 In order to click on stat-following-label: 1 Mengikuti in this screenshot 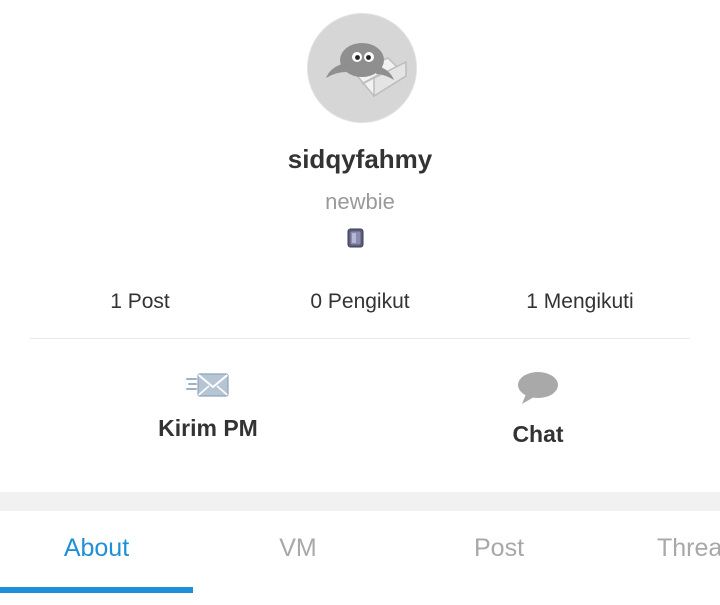, I will do `click(580, 301)`.